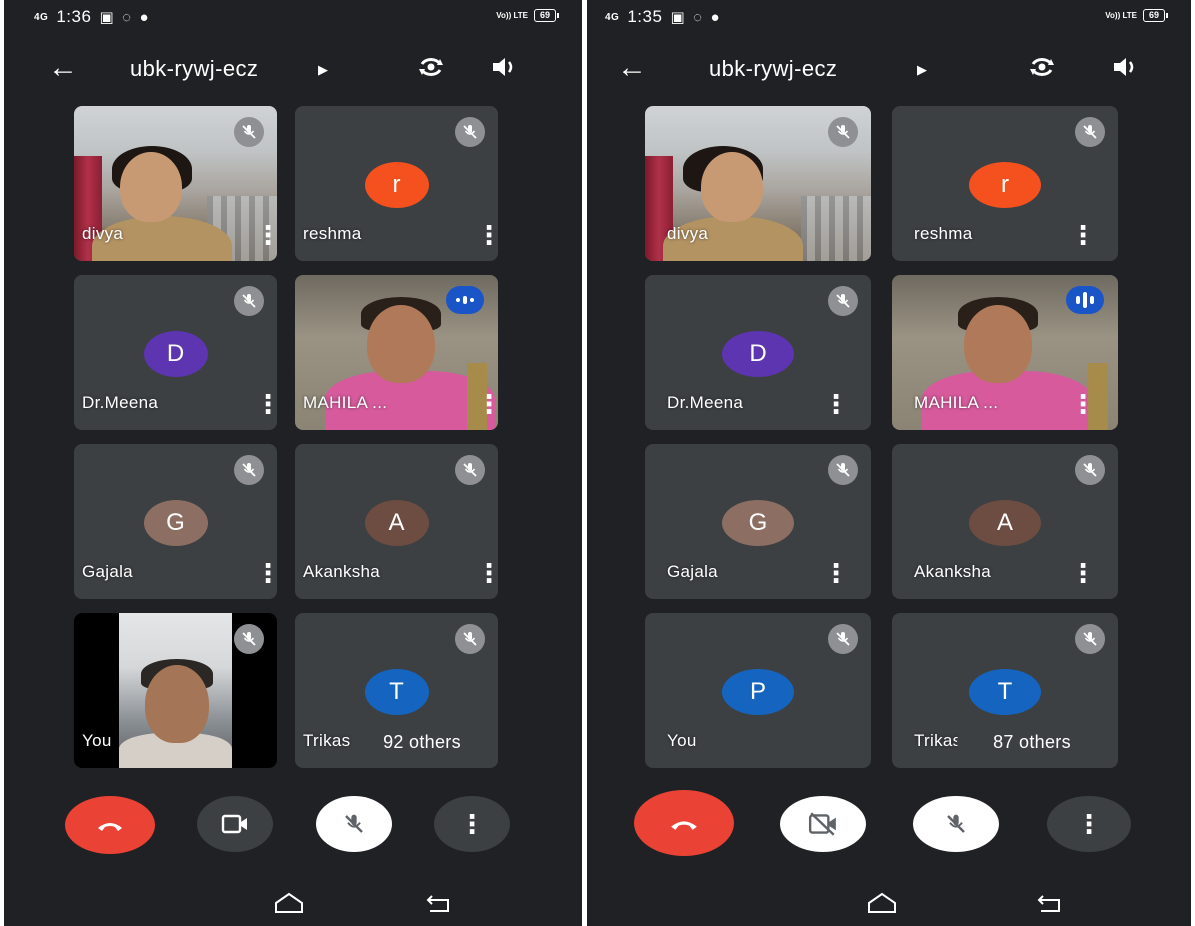  I want to click on participant-tile: divya, so click(758, 183).